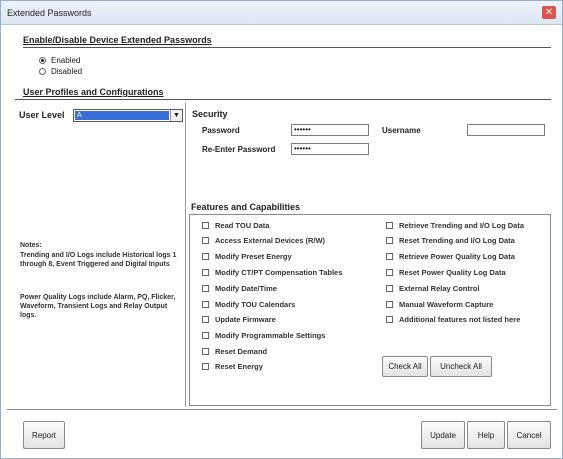 The height and width of the screenshot is (459, 563). What do you see at coordinates (67, 71) in the screenshot?
I see `radio-disabled-label: Disabled` at bounding box center [67, 71].